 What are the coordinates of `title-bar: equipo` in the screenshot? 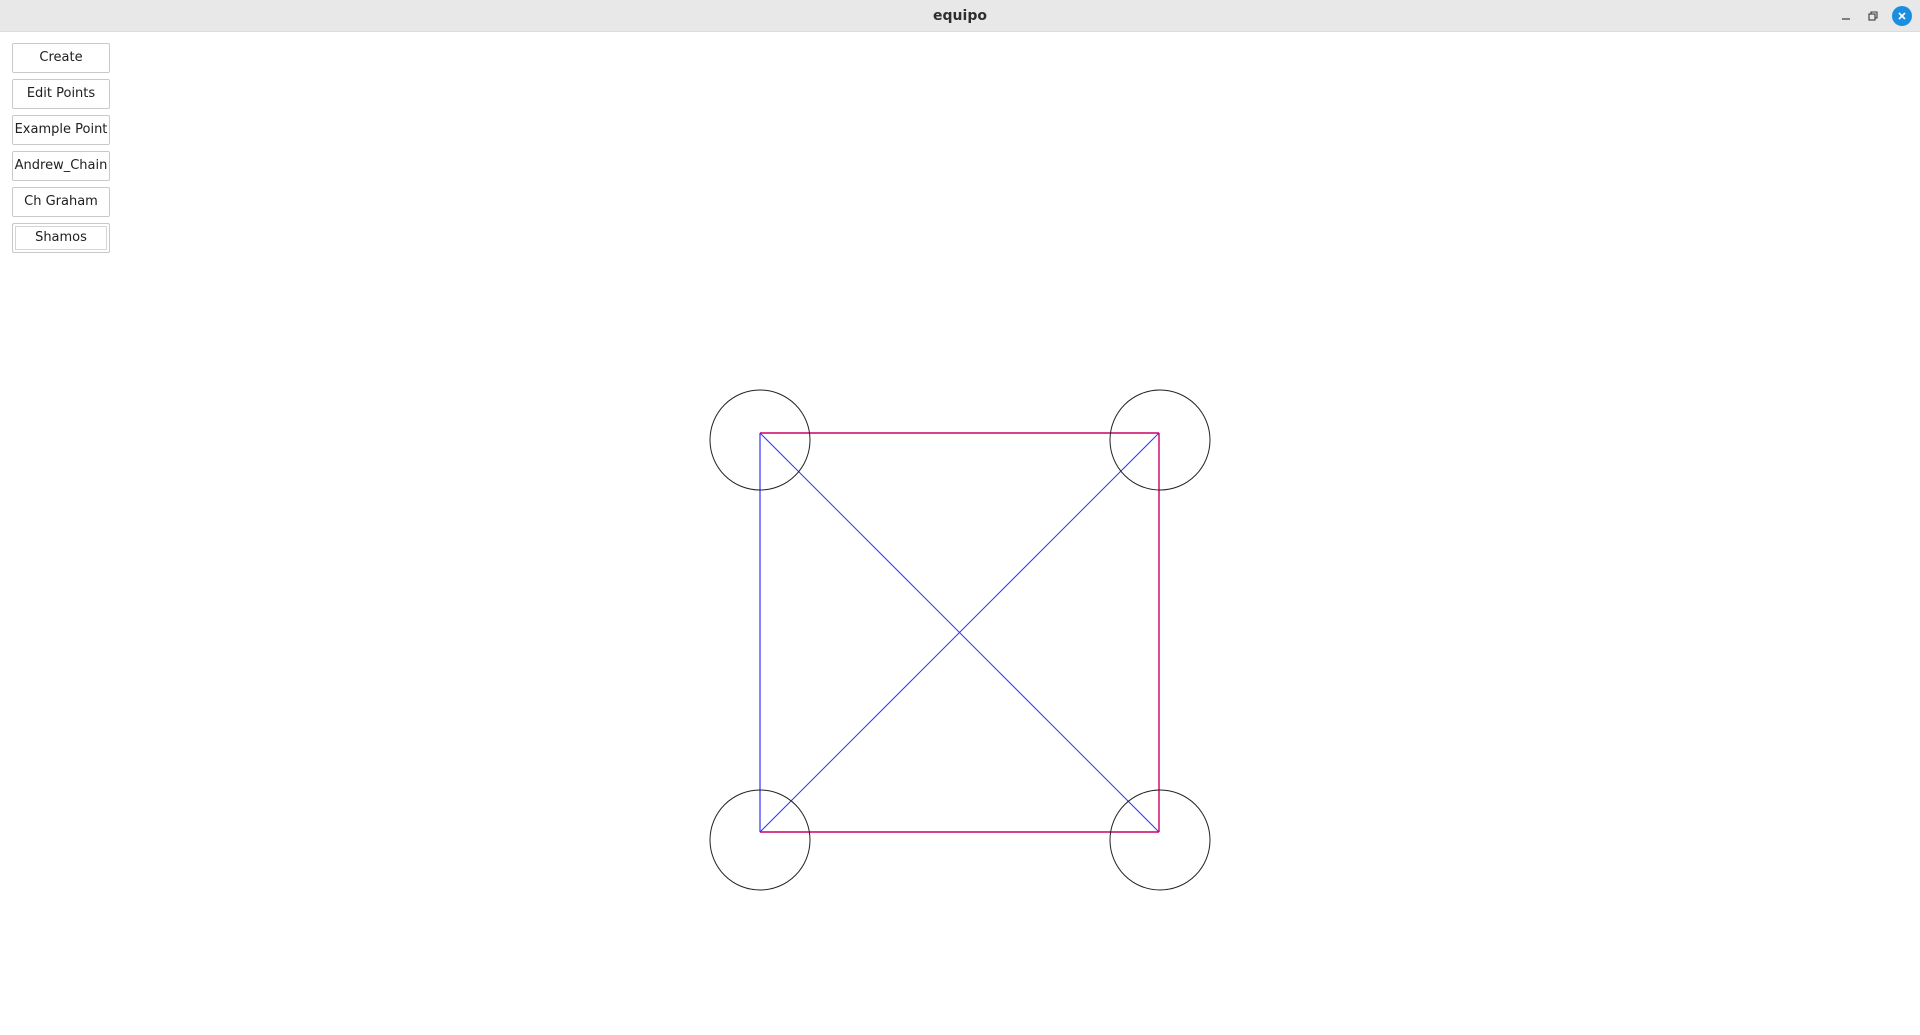 It's located at (960, 16).